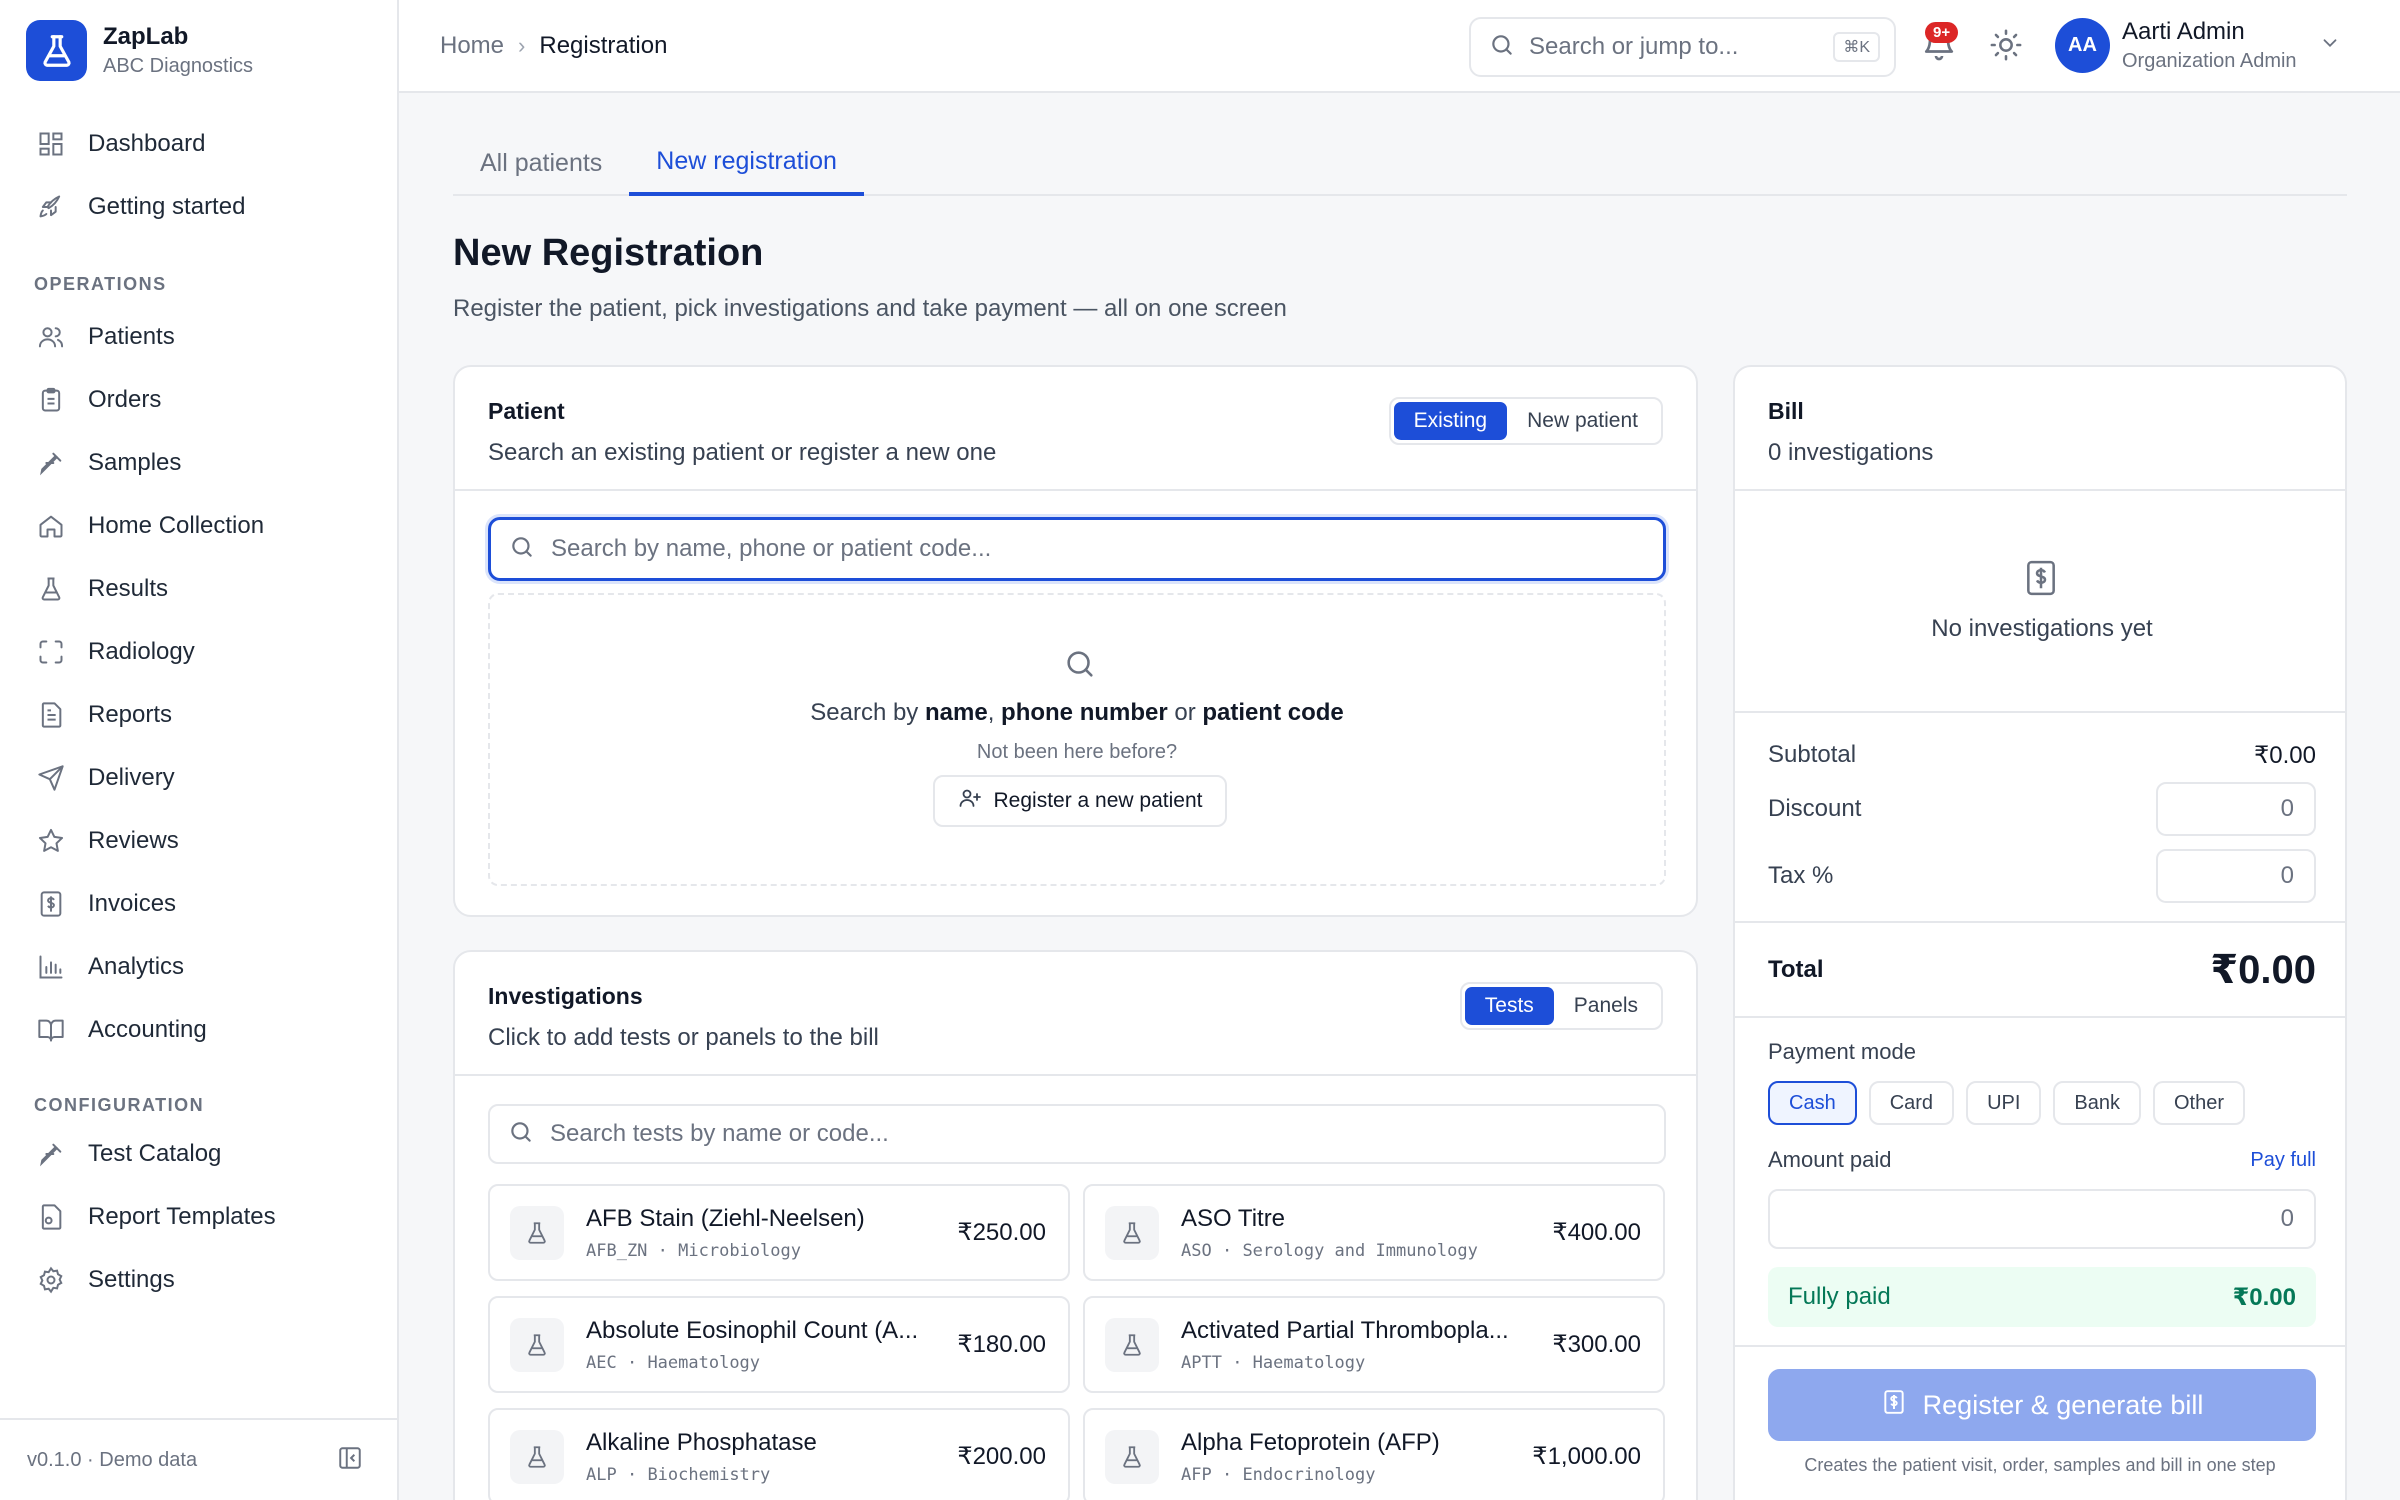 The image size is (2400, 1500). I want to click on brand: ZapLab ABC Diagnostics, so click(139, 50).